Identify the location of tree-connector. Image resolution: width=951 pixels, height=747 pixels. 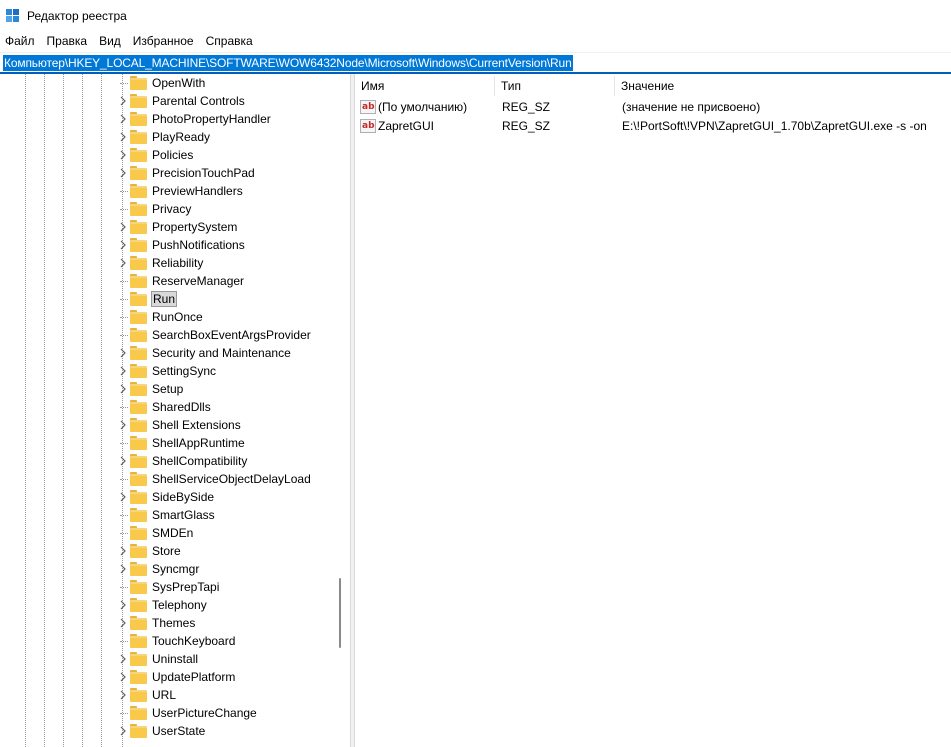
(124, 299).